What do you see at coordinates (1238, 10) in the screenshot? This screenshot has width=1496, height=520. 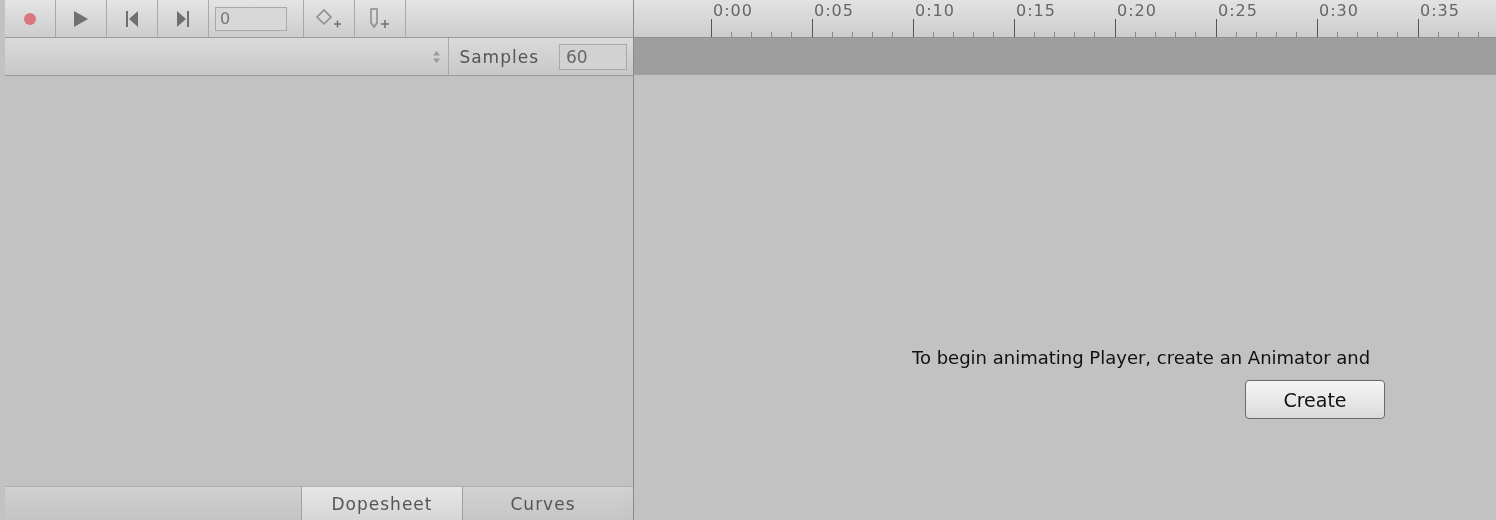 I see `time-label: 0:25` at bounding box center [1238, 10].